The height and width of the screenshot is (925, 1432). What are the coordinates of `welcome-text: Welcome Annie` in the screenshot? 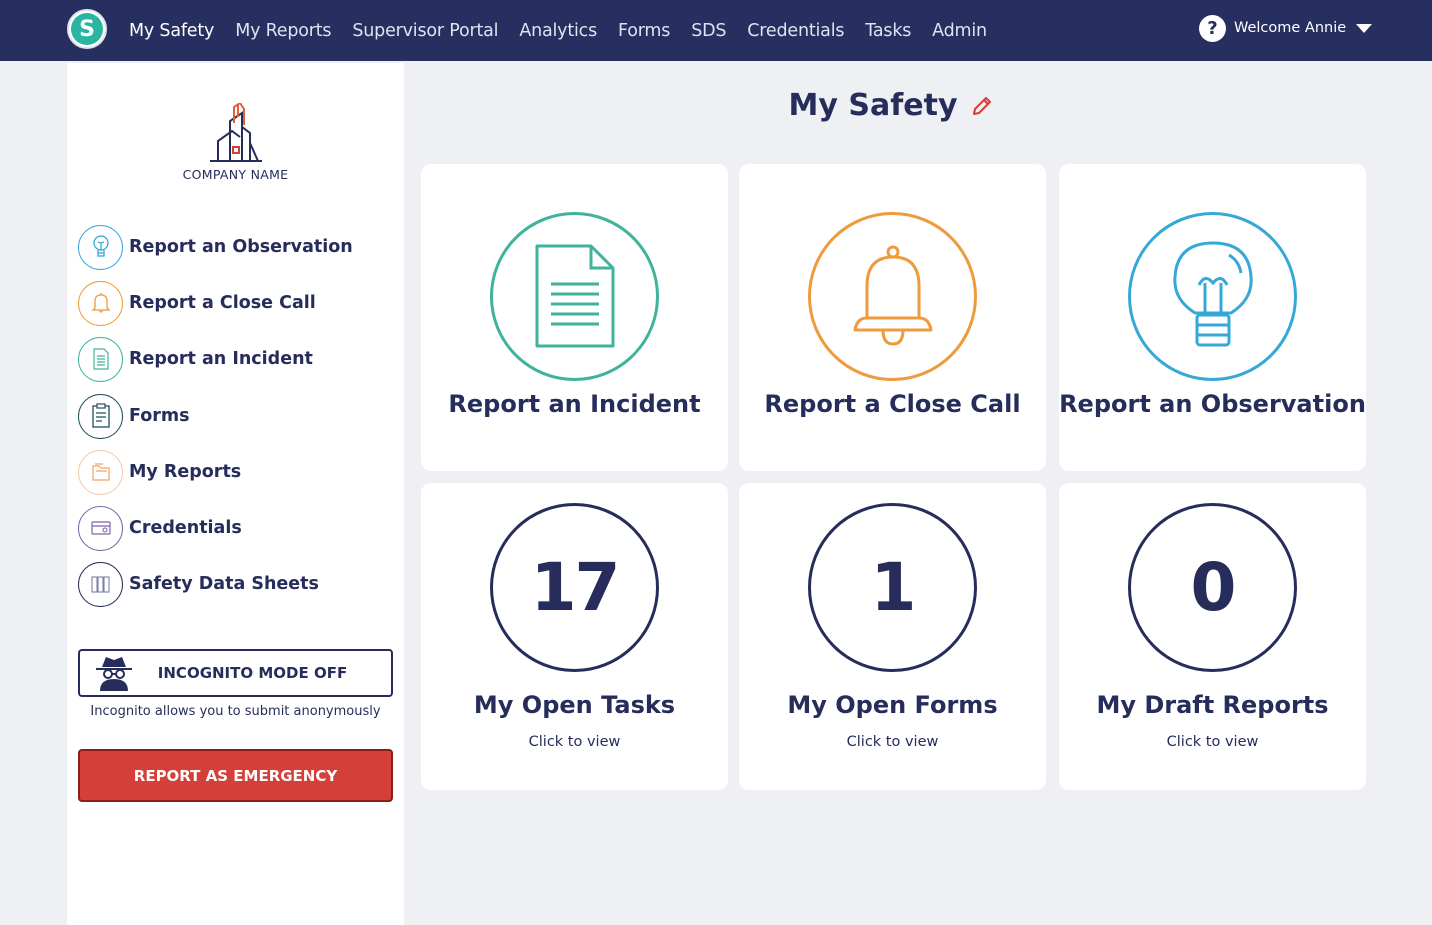 It's located at (1290, 28).